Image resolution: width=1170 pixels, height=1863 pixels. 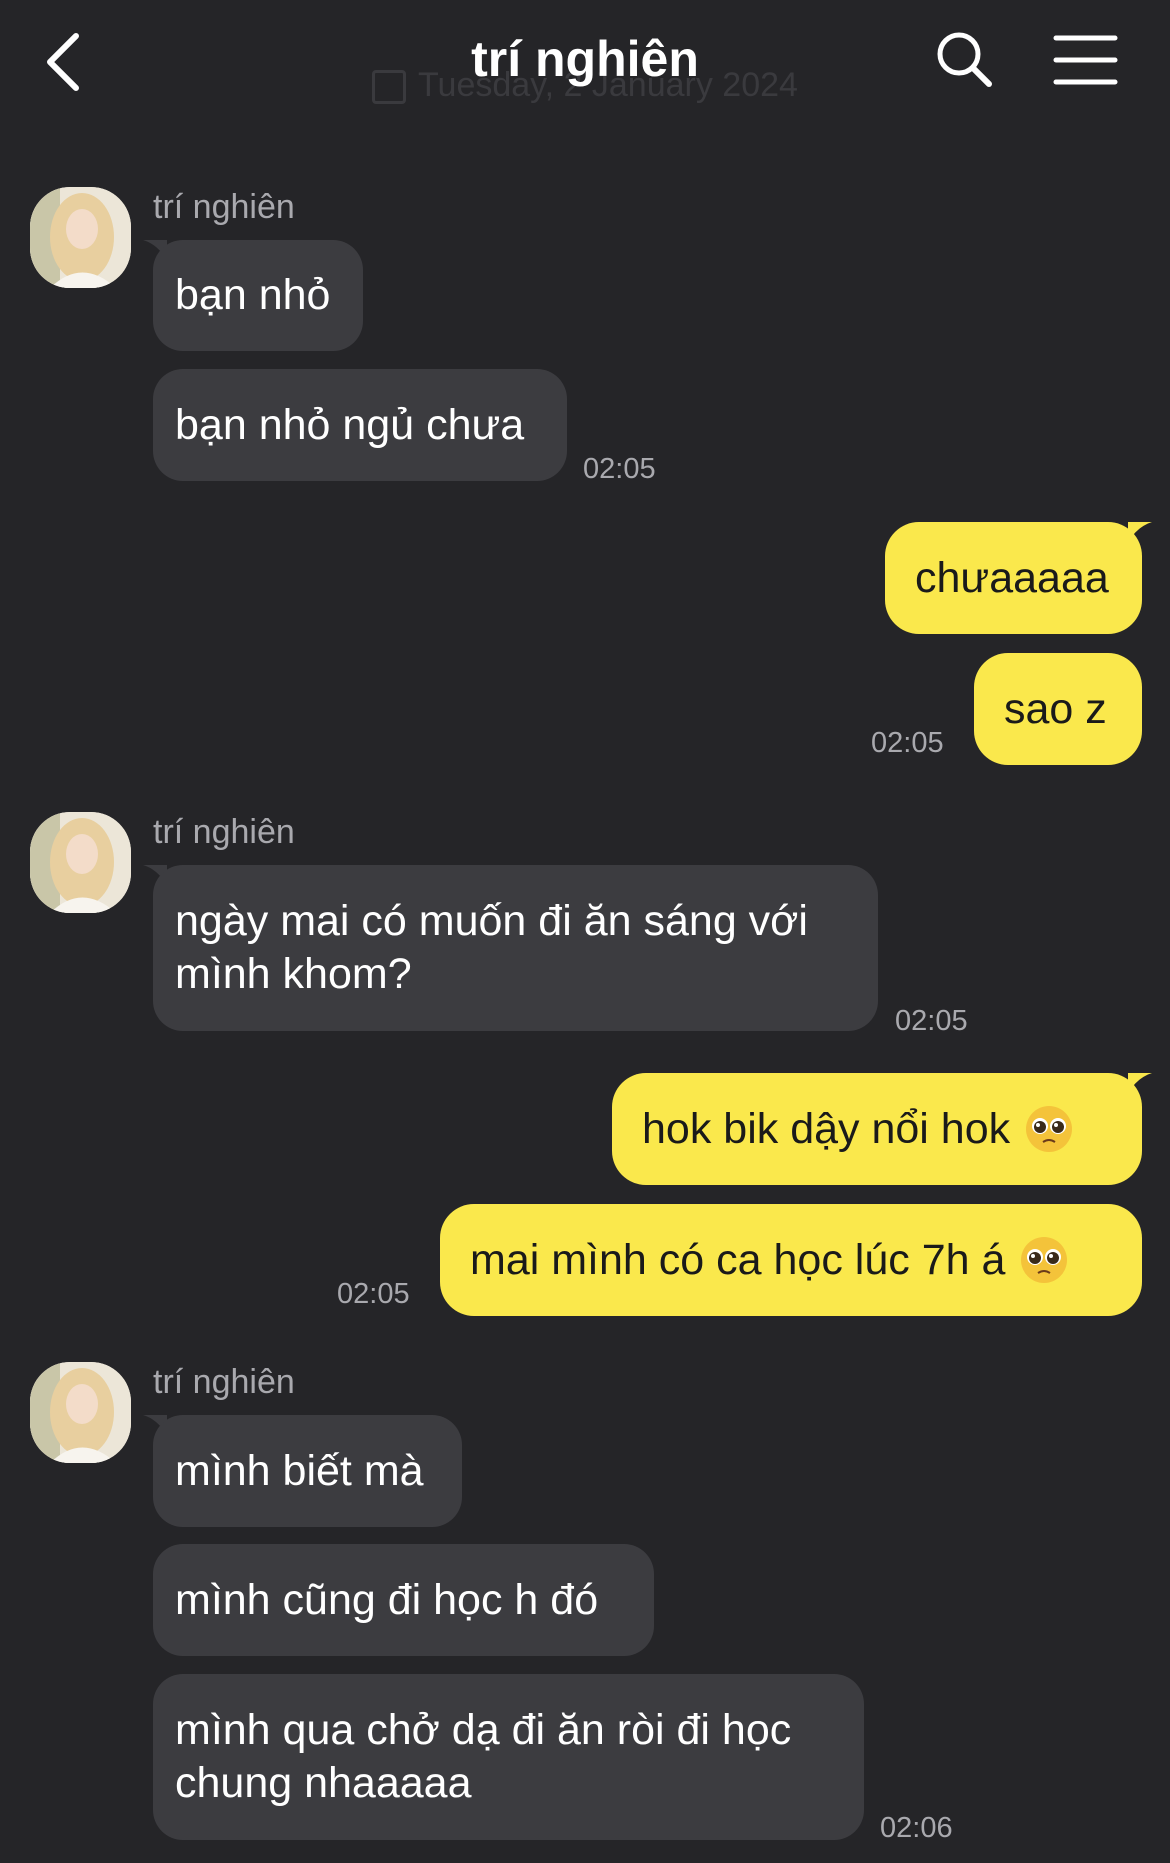 What do you see at coordinates (360, 425) in the screenshot?
I see `incoming-message: bạn nhỏ ngủ chưa` at bounding box center [360, 425].